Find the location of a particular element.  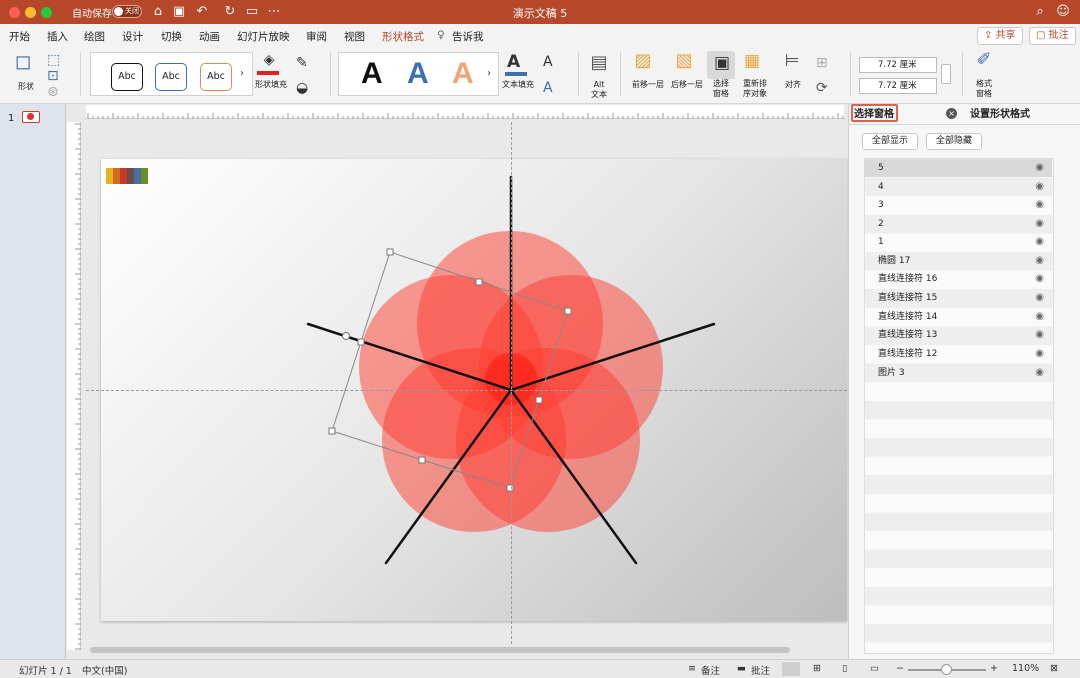

close-pane-icon: × is located at coordinates (951, 113).